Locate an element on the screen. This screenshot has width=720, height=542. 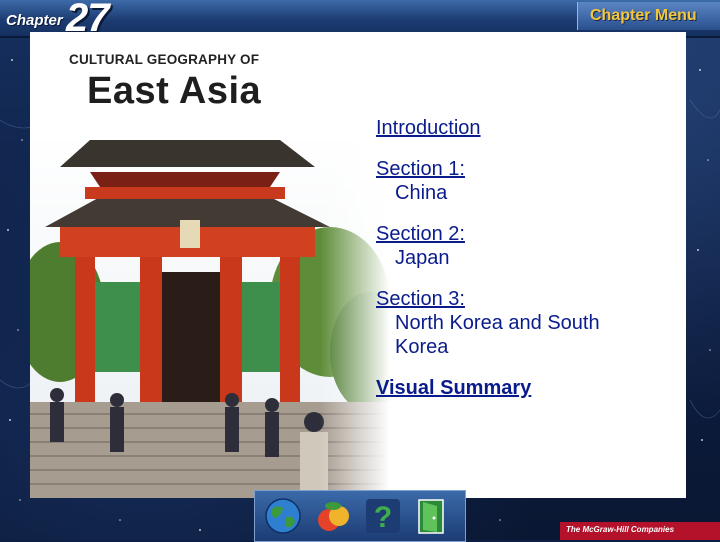
publisher-logo: The McGraw-Hill Companies is located at coordinates (640, 531).